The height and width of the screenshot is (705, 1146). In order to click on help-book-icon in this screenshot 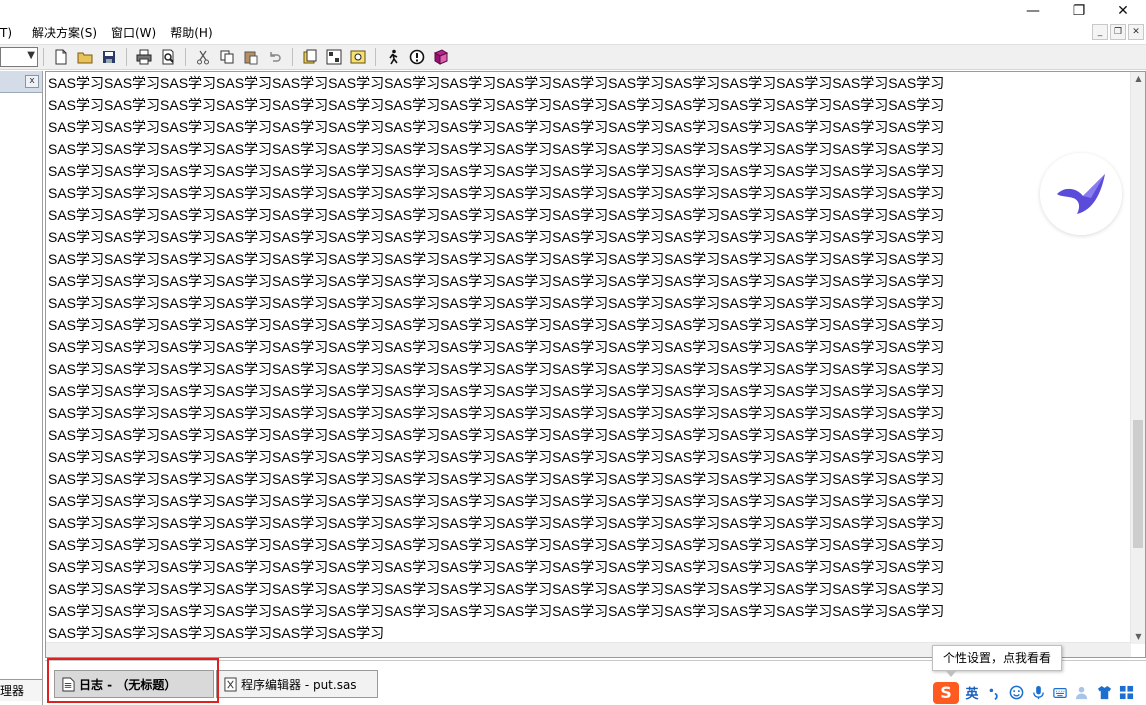, I will do `click(441, 57)`.